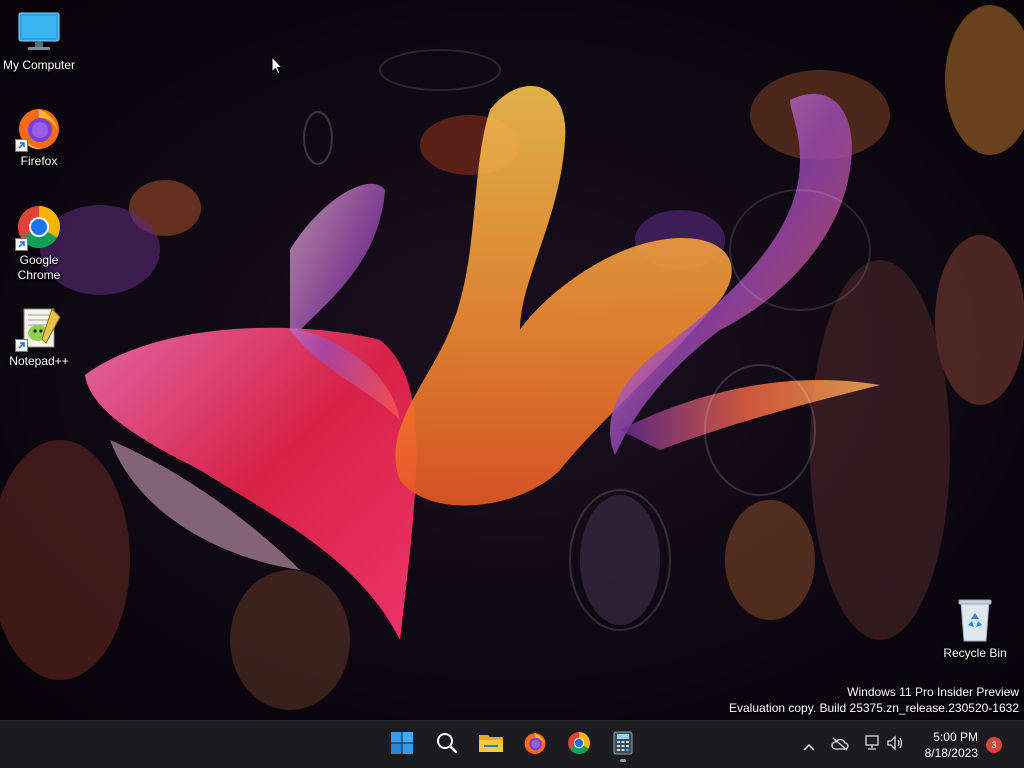 This screenshot has width=1024, height=768. I want to click on computer-icon, so click(39, 32).